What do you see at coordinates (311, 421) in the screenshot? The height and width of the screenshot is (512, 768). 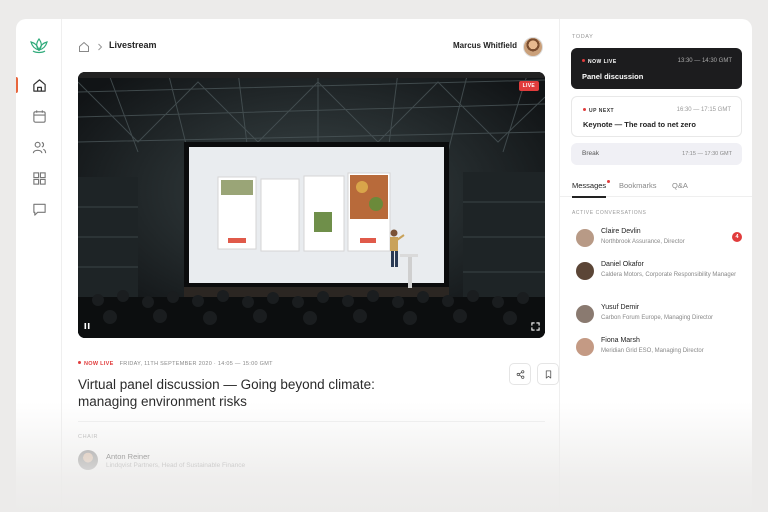 I see `divider` at bounding box center [311, 421].